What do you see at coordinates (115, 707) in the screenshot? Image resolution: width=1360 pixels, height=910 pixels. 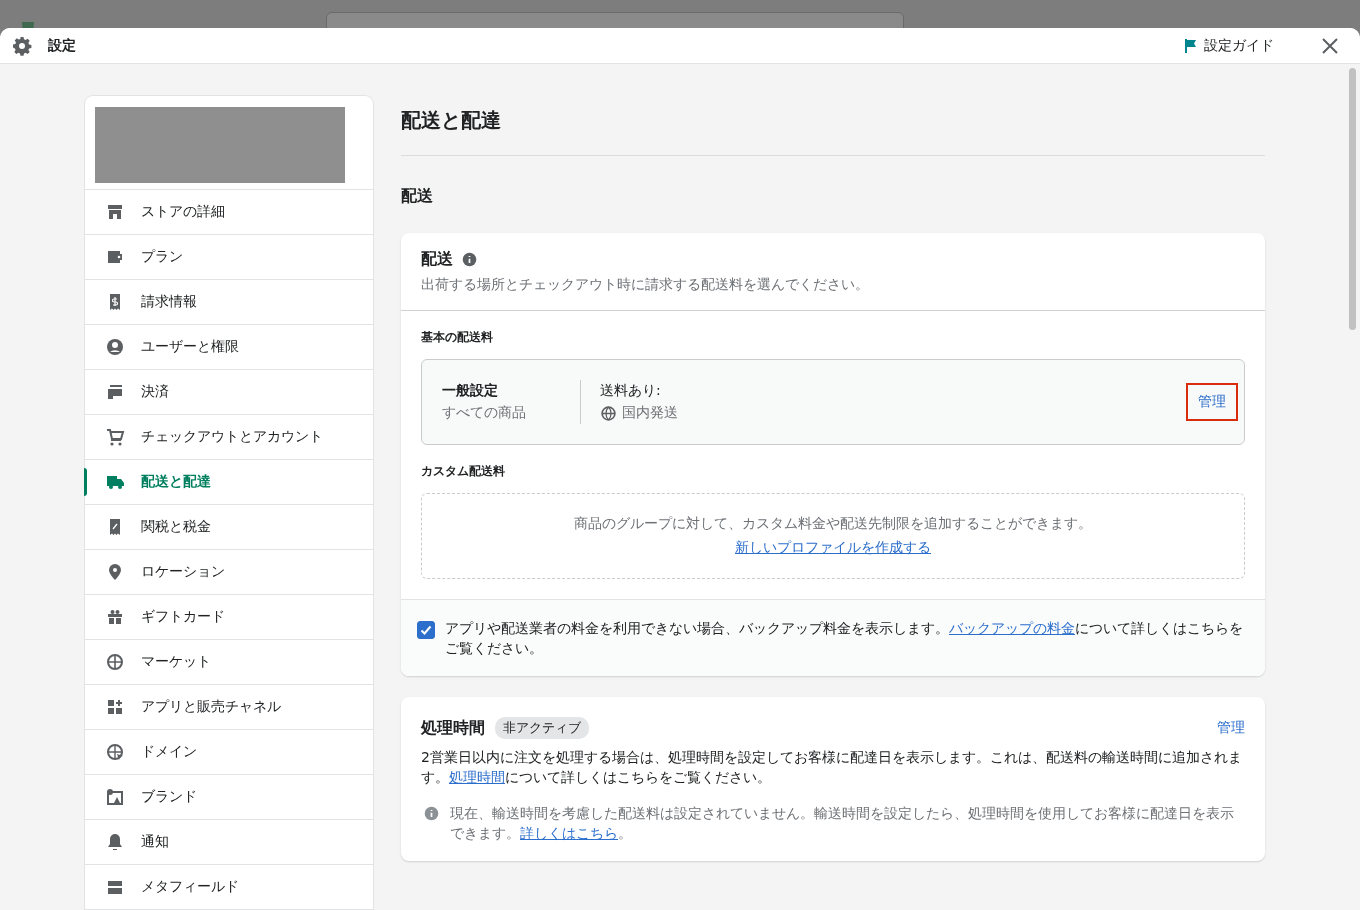 I see `apps-icon` at bounding box center [115, 707].